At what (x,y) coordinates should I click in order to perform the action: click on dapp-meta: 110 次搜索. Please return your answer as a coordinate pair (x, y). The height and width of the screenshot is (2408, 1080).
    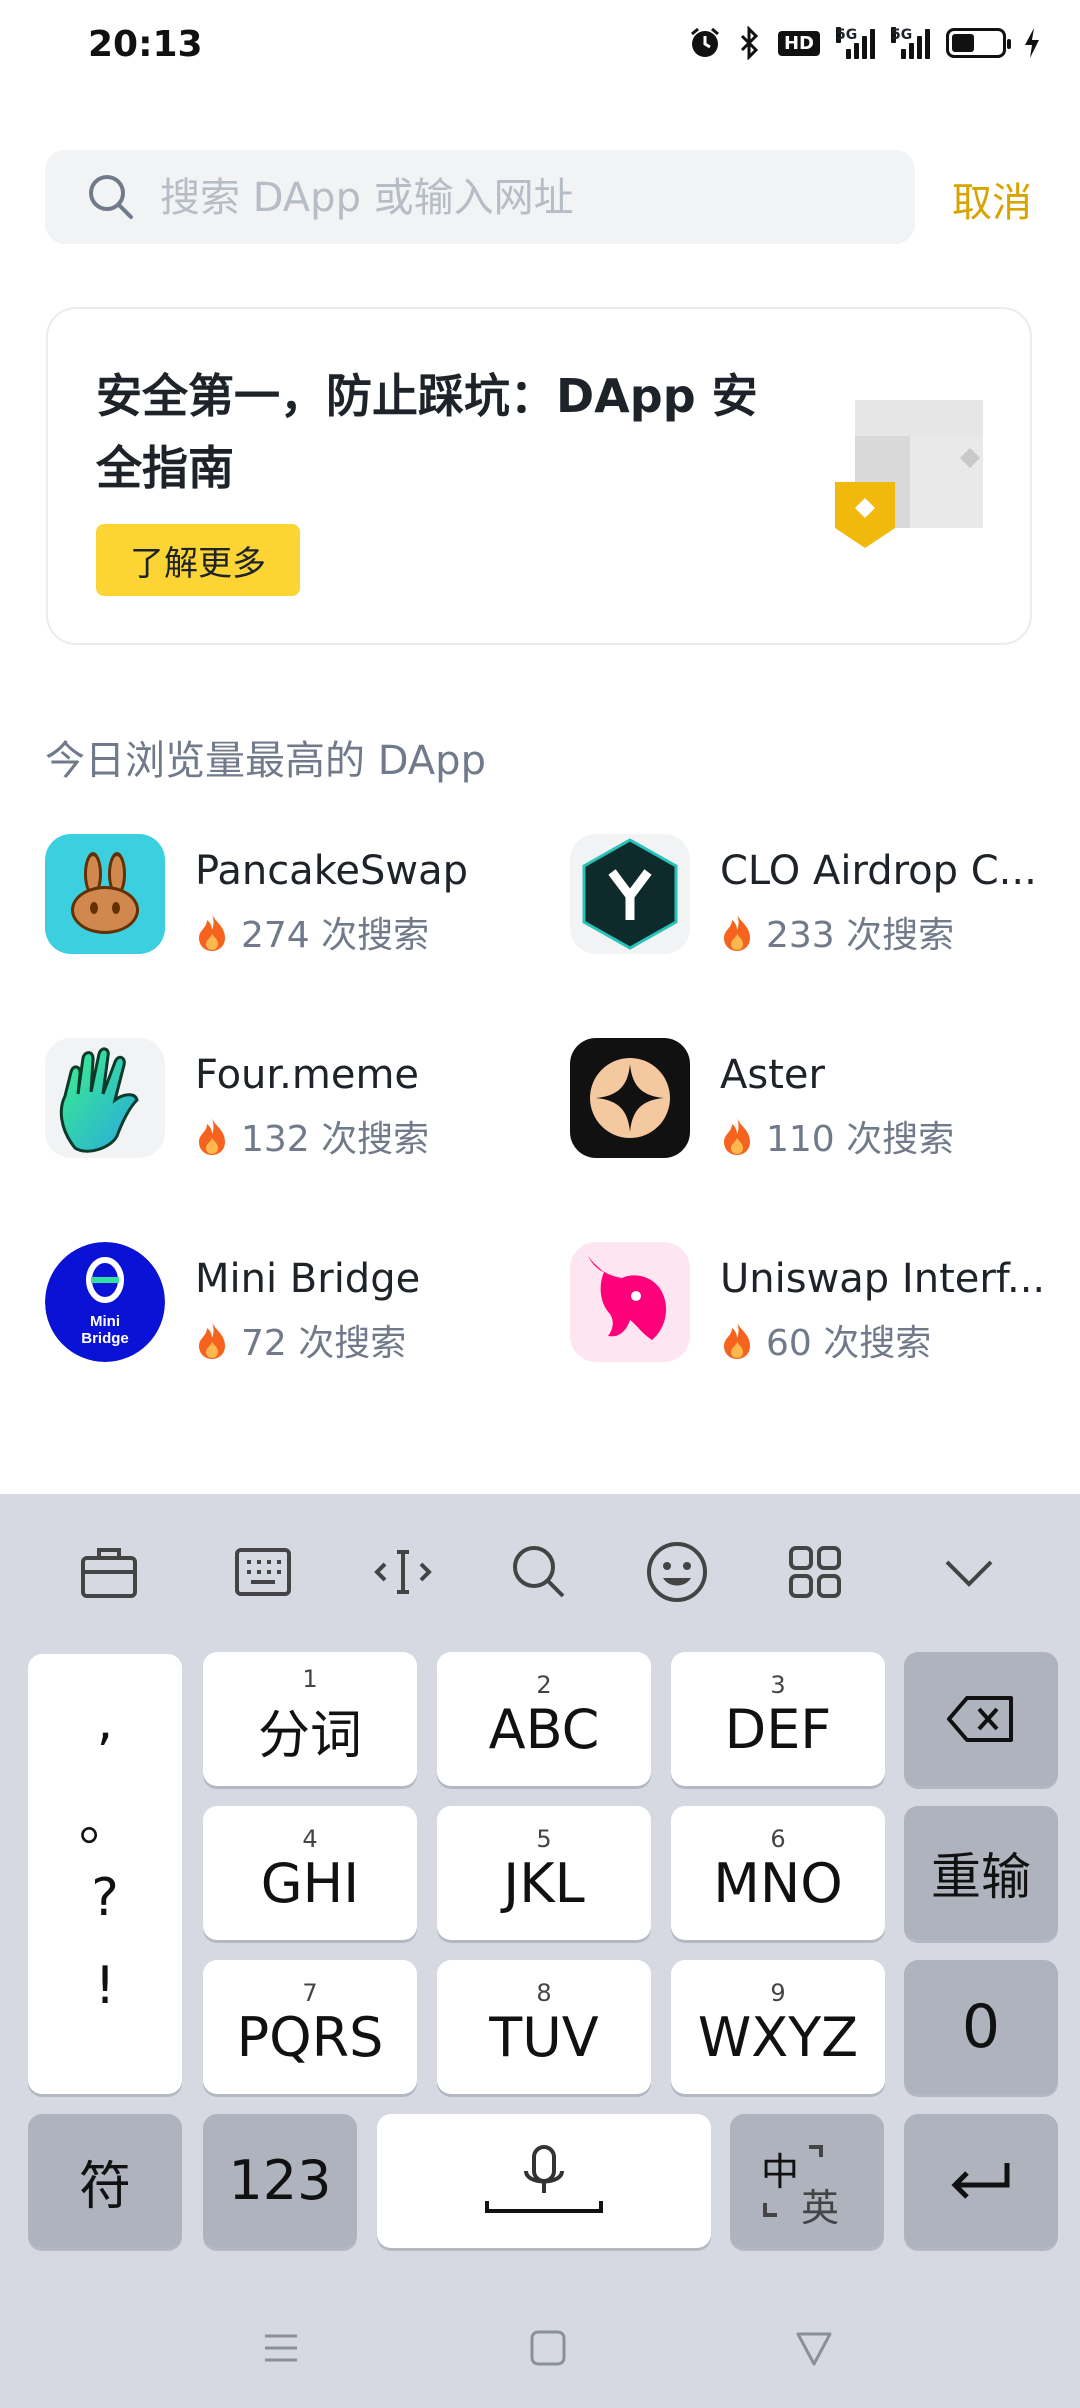
    Looking at the image, I should click on (837, 1136).